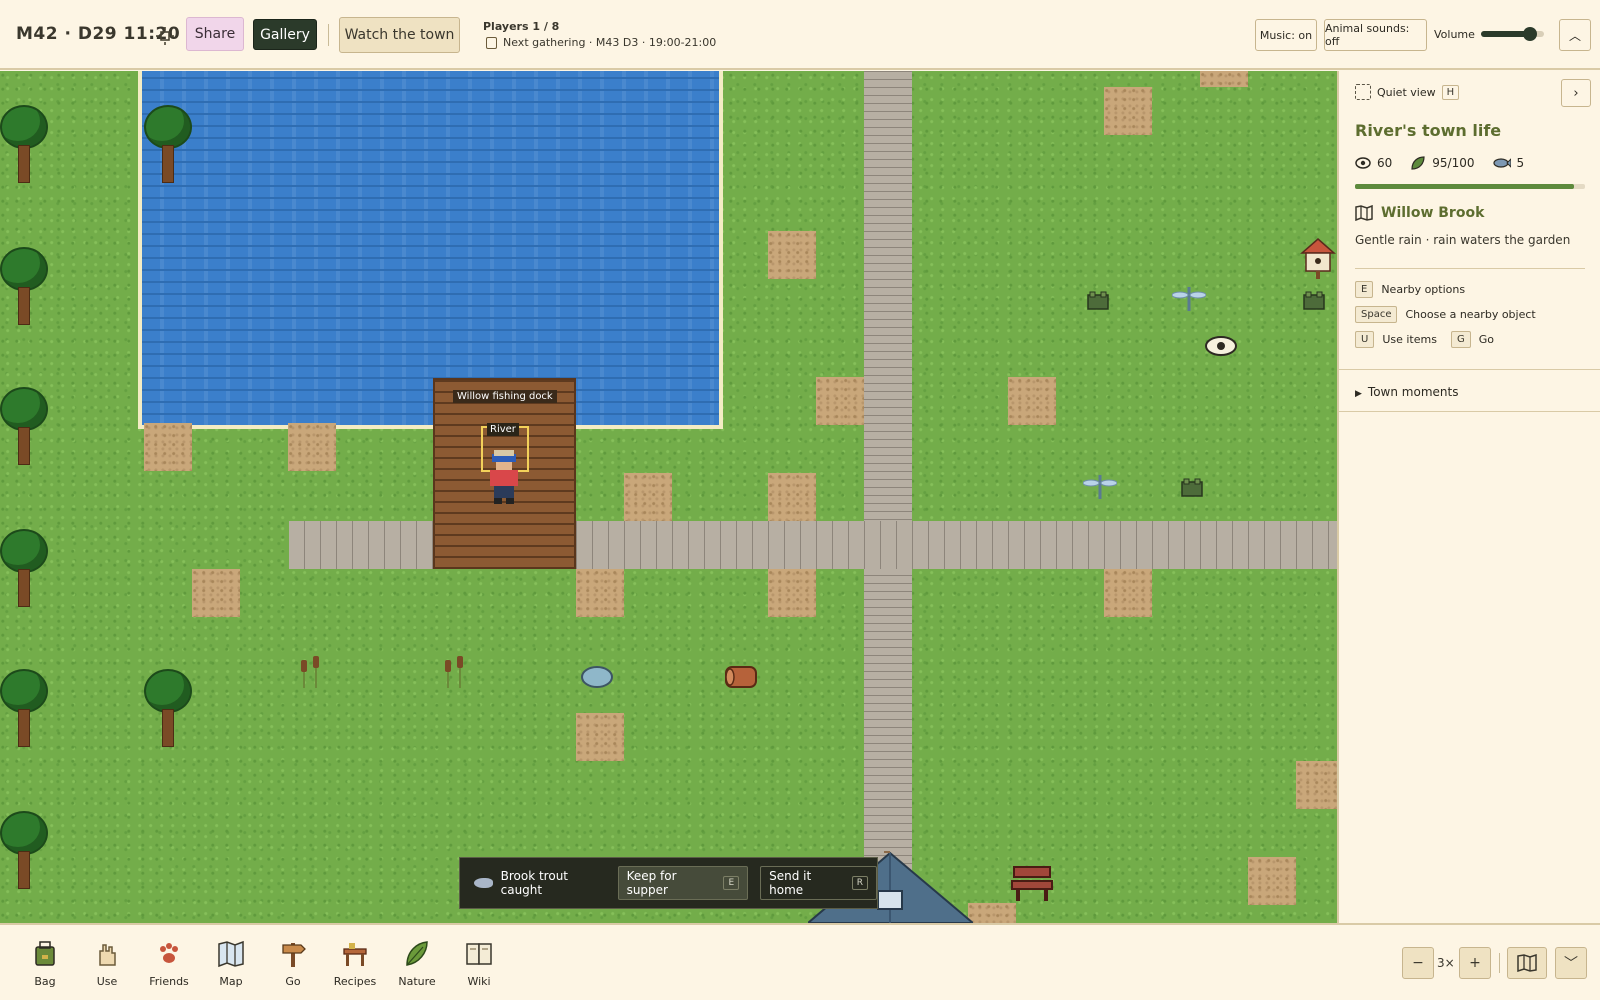 This screenshot has width=1600, height=1000. Describe the element at coordinates (1530, 34) in the screenshot. I see `volume-thumb` at that location.